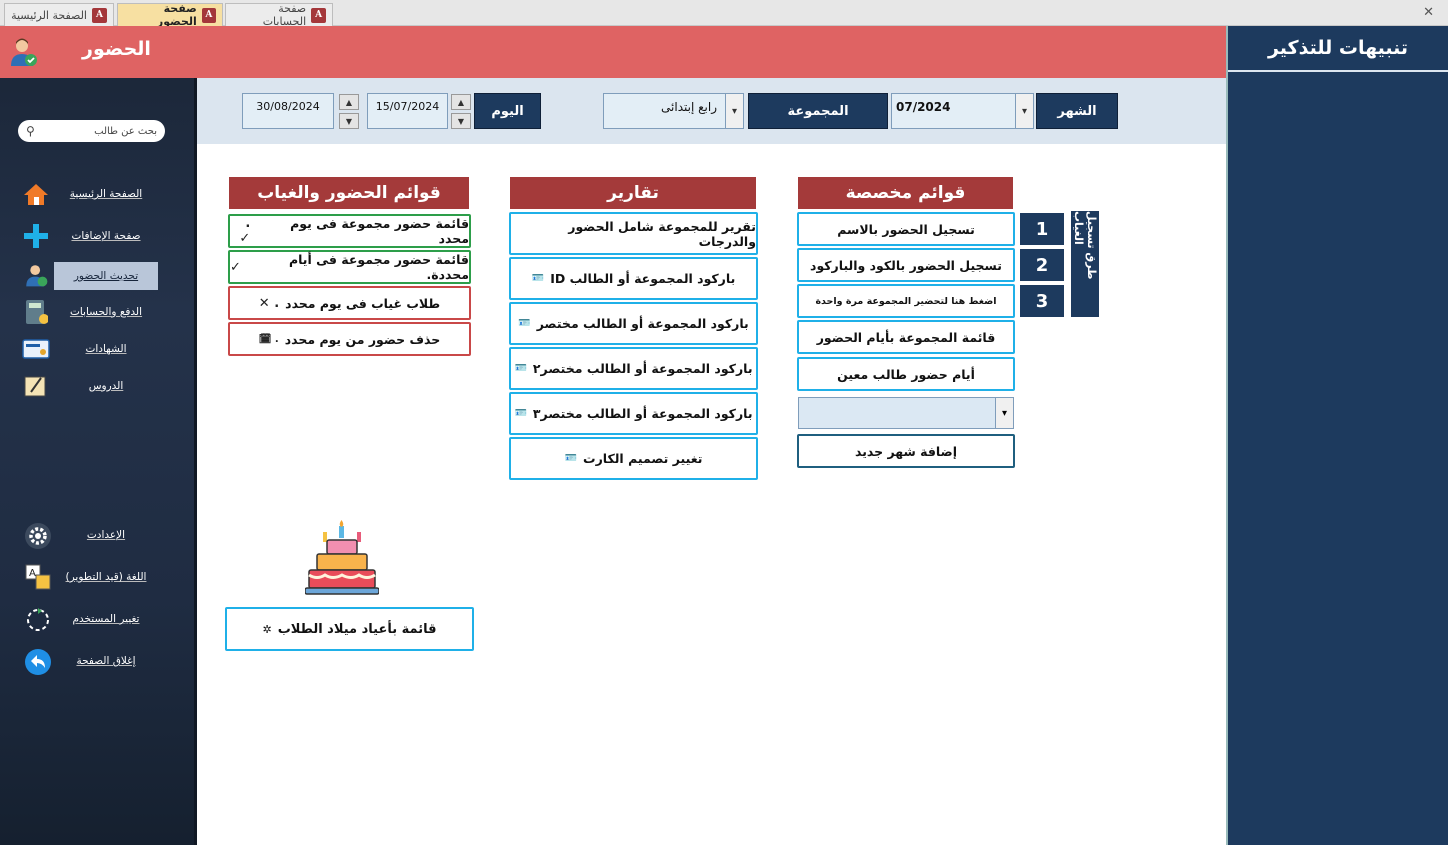  I want to click on button-label: قائمة حضور مجموعة فى أيام محددة., so click(378, 267).